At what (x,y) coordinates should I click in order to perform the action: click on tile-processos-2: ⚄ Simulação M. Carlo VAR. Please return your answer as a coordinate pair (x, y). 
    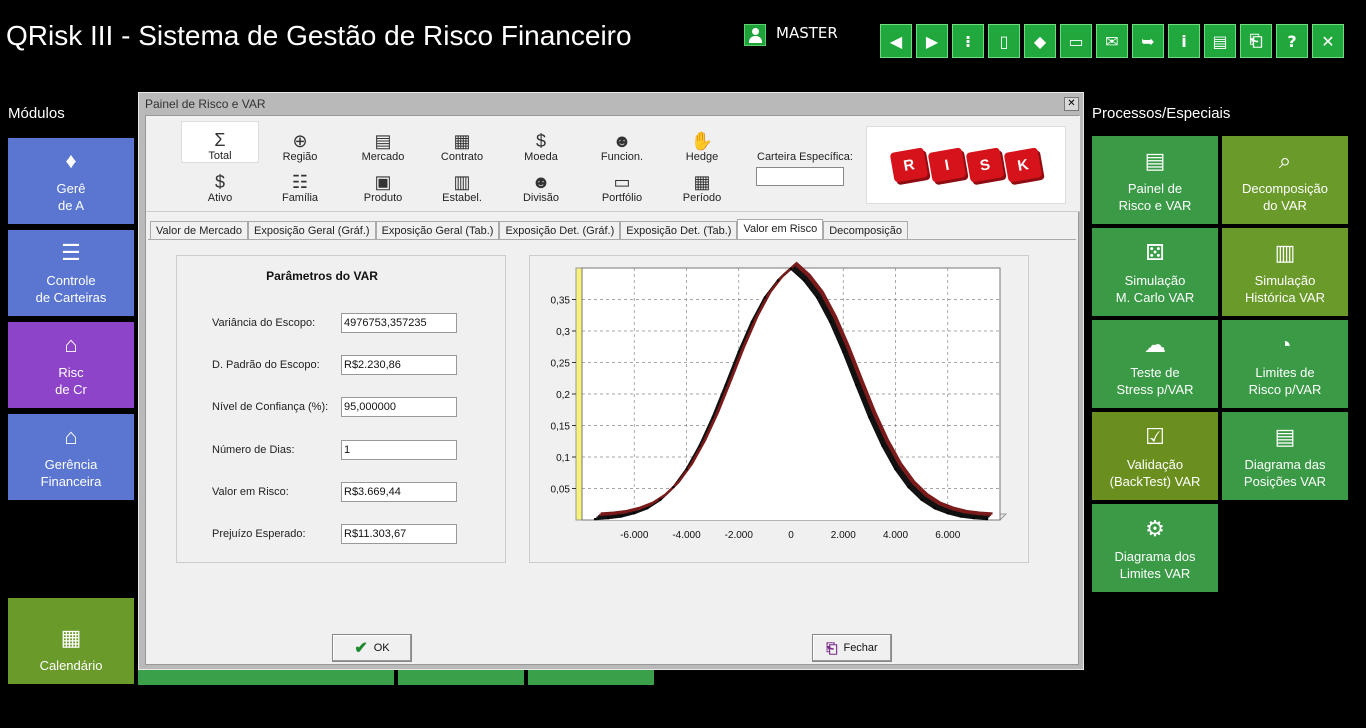
    Looking at the image, I should click on (1155, 272).